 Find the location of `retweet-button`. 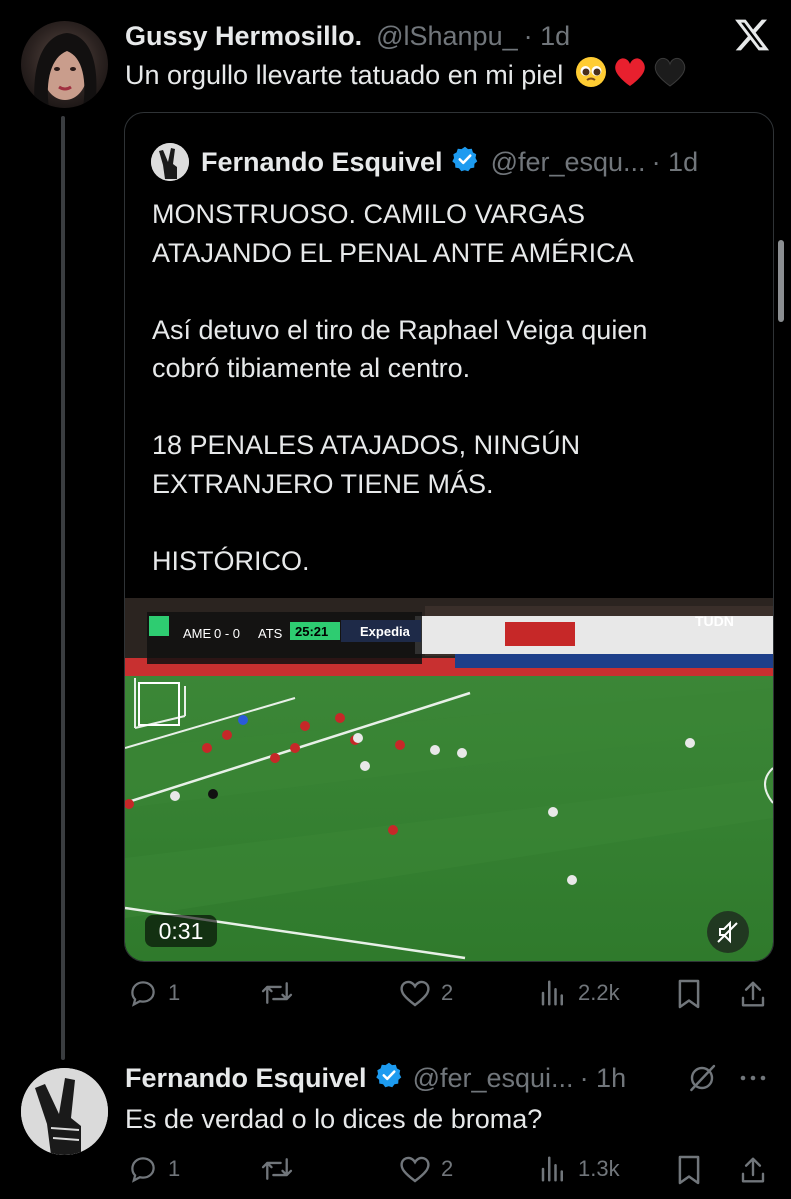

retweet-button is located at coordinates (277, 993).